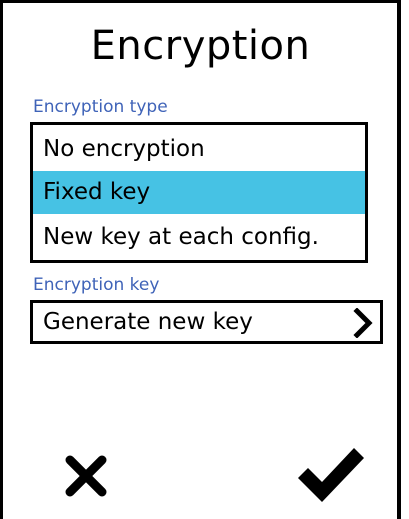 This screenshot has width=409, height=519. Describe the element at coordinates (363, 323) in the screenshot. I see `chevron-right-icon` at that location.